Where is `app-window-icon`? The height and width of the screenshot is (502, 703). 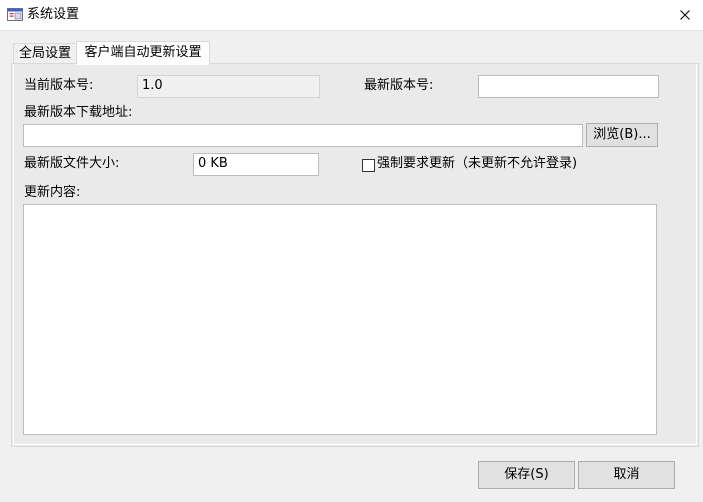 app-window-icon is located at coordinates (15, 14).